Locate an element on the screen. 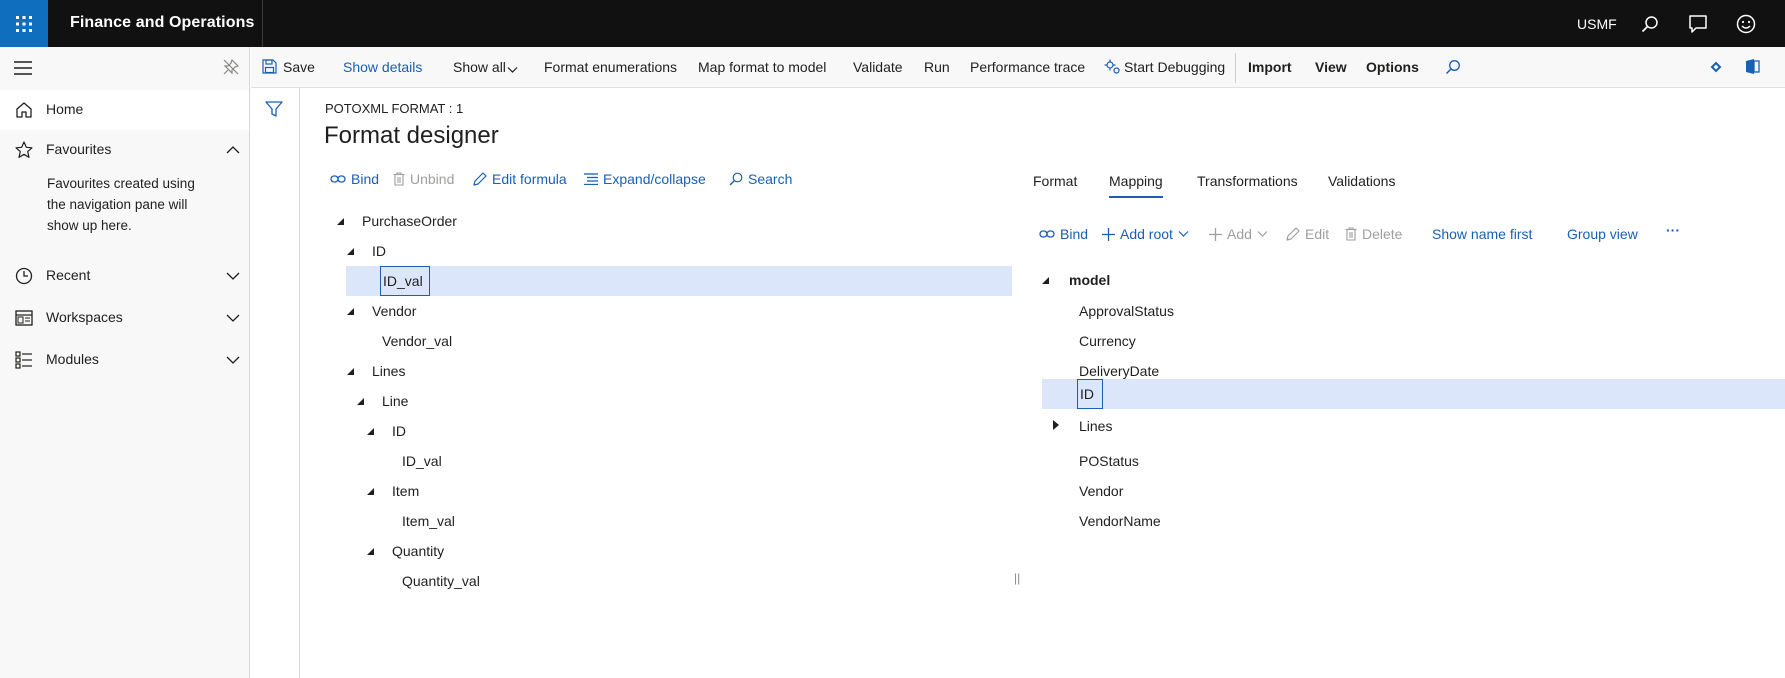 This screenshot has width=1785, height=678. nav-item-label: Favourites is located at coordinates (79, 149).